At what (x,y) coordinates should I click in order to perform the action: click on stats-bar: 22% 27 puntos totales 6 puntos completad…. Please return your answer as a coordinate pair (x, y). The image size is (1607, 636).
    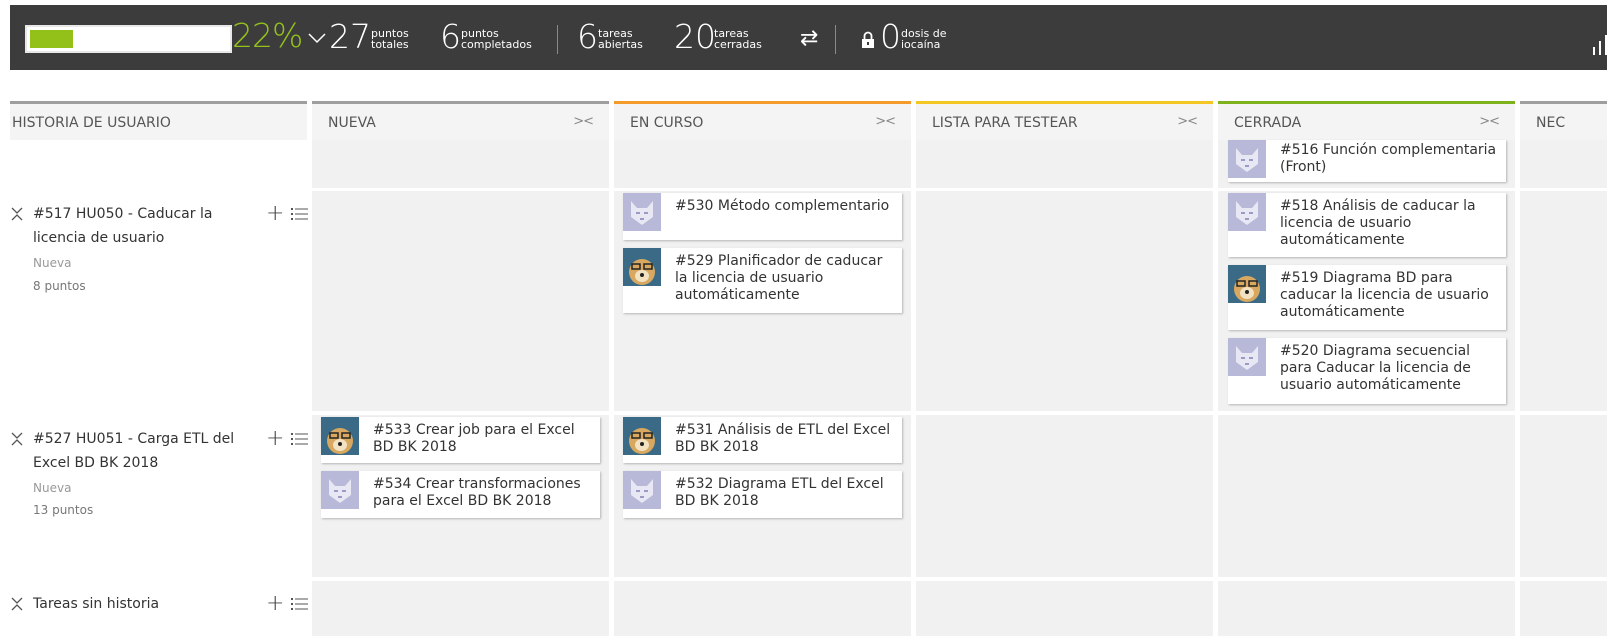
    Looking at the image, I should click on (808, 37).